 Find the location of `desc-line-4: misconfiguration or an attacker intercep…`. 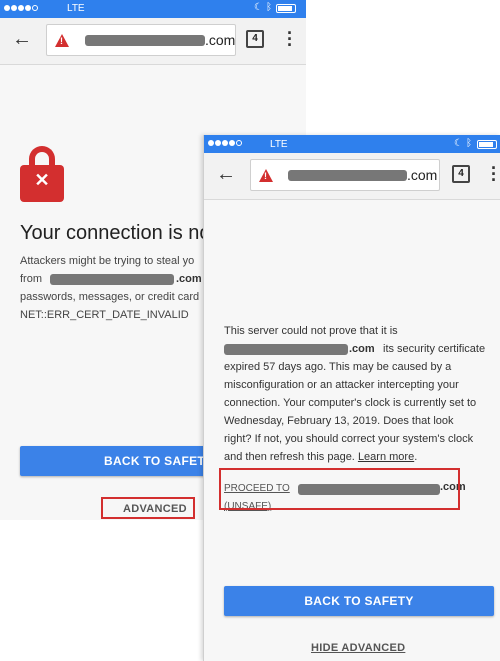

desc-line-4: misconfiguration or an attacker intercep… is located at coordinates (341, 385).